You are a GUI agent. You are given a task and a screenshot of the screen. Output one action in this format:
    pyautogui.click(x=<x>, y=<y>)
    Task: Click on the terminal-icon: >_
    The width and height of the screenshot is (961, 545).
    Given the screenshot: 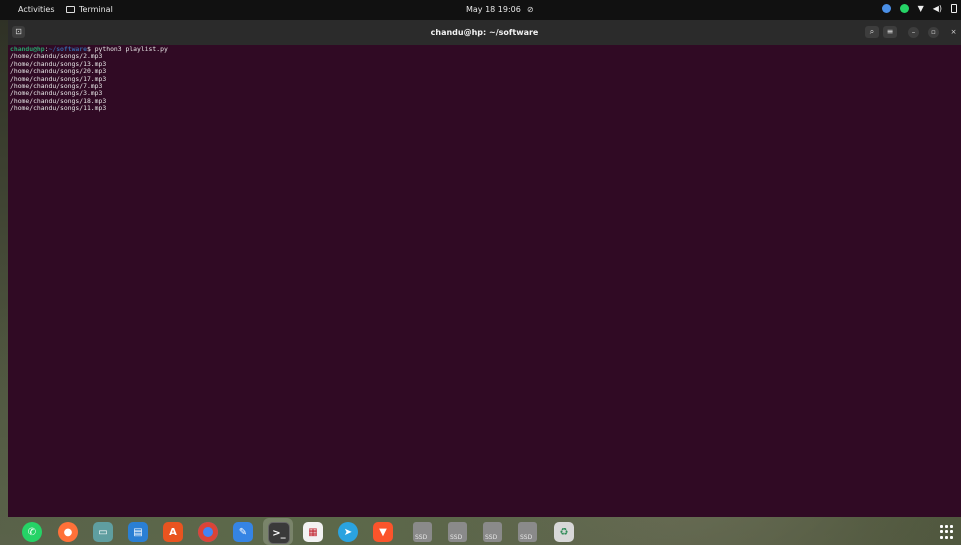 What is the action you would take?
    pyautogui.click(x=279, y=533)
    